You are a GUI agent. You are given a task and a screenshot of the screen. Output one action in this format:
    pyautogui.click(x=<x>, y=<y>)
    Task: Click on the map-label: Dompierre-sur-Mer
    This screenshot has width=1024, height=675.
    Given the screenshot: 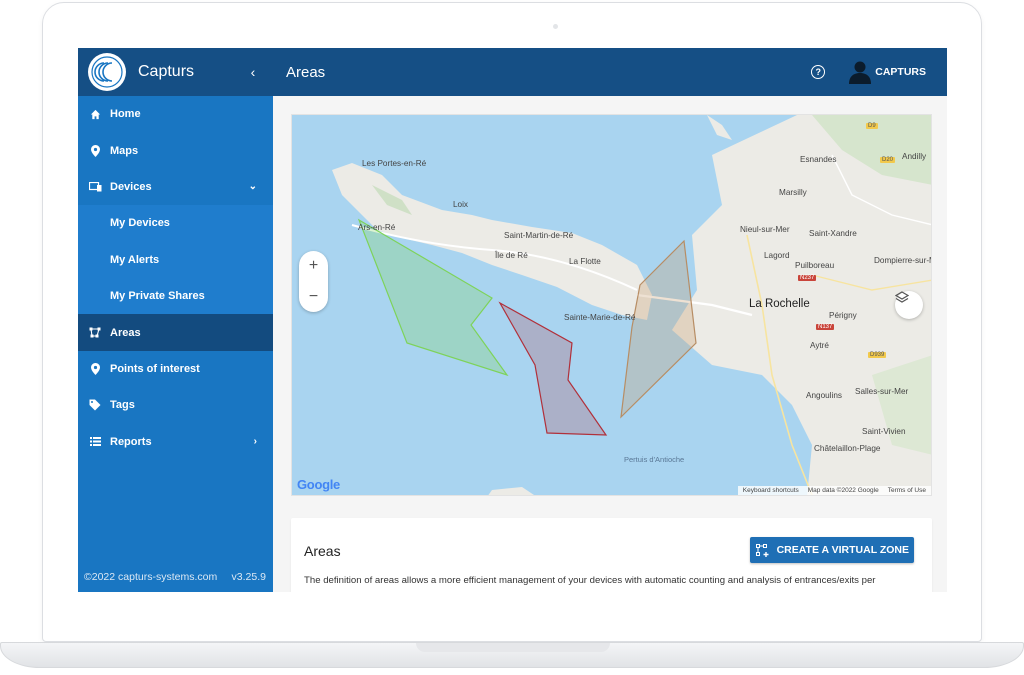 What is the action you would take?
    pyautogui.click(x=902, y=260)
    